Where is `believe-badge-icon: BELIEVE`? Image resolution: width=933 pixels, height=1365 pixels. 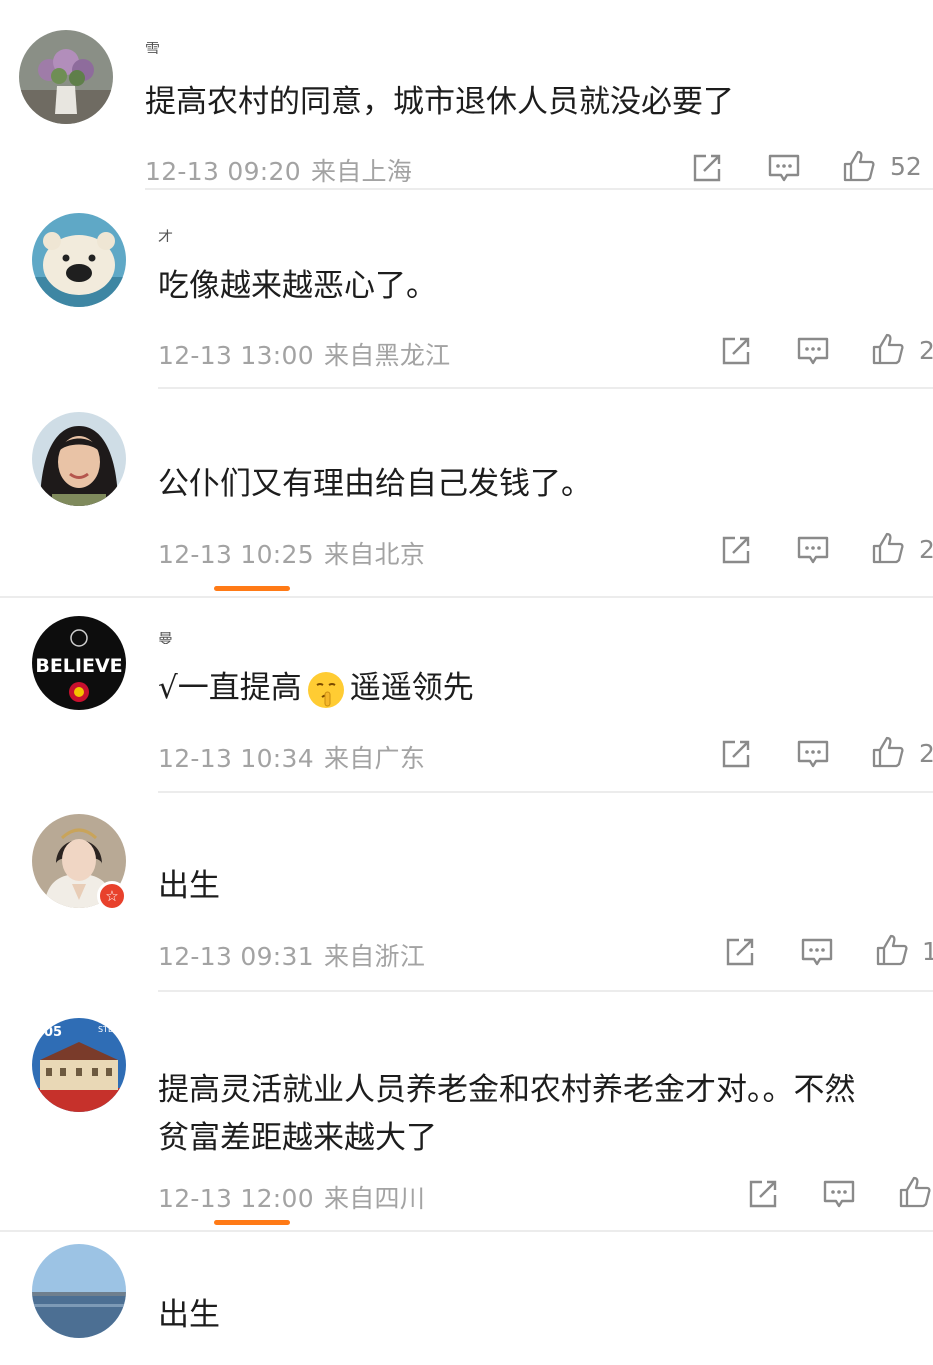
believe-badge-icon: BELIEVE is located at coordinates (79, 663).